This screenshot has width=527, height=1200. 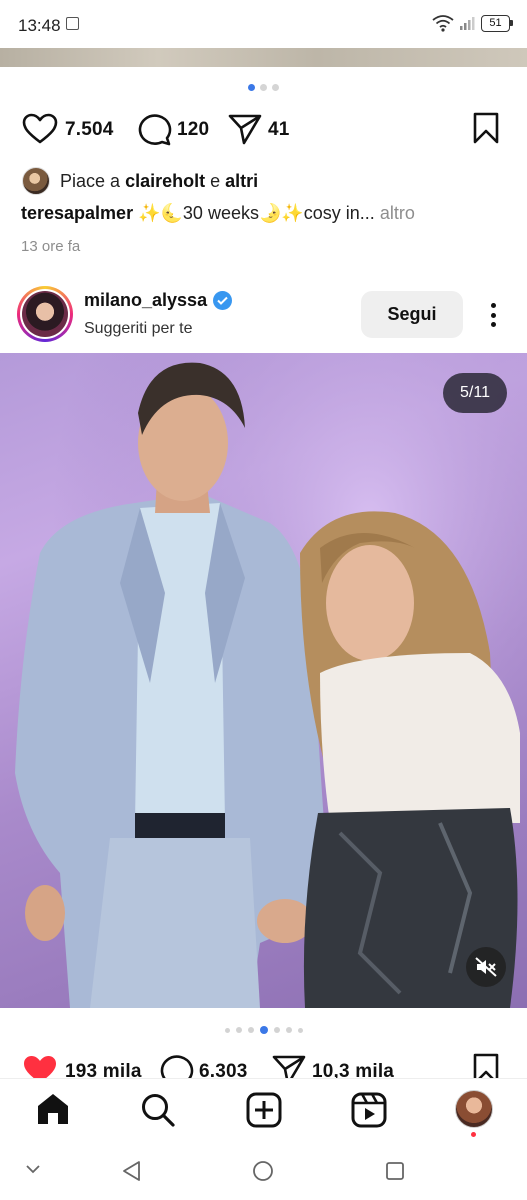 I want to click on post-username-row: milano_alyssa, so click(x=158, y=300).